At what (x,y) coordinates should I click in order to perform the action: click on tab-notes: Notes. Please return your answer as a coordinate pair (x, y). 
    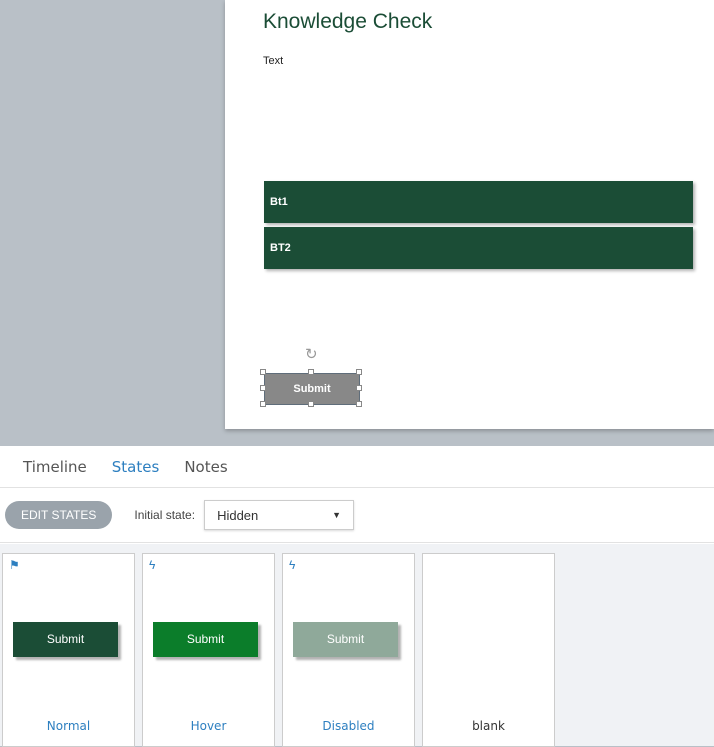
    Looking at the image, I should click on (205, 467).